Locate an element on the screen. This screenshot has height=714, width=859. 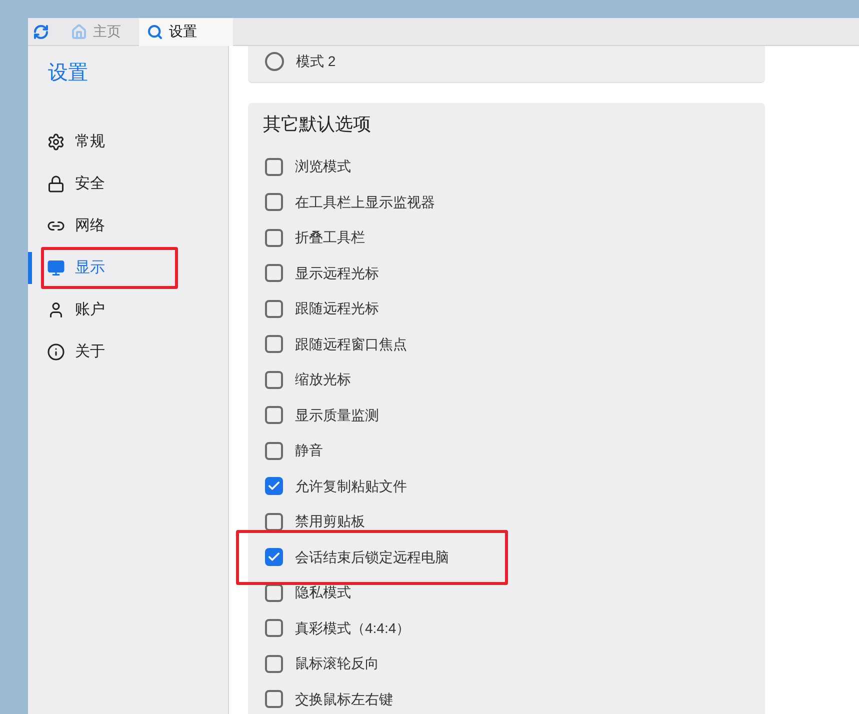
option-label: 跟随远程窗口焦点 is located at coordinates (351, 344).